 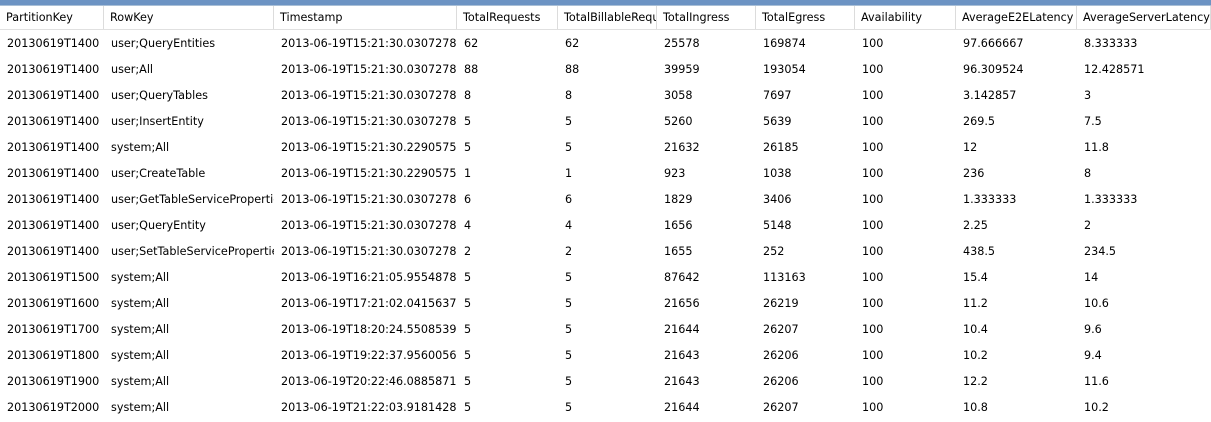 I want to click on cell-averagee2elatency: 269.5, so click(x=1016, y=121).